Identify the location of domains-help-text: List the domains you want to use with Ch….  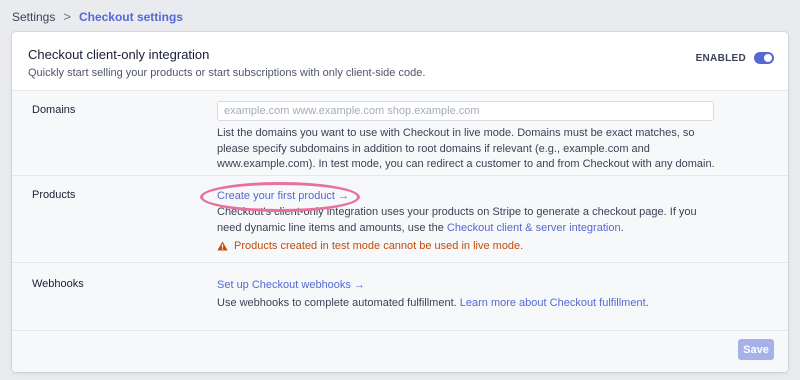
(466, 148).